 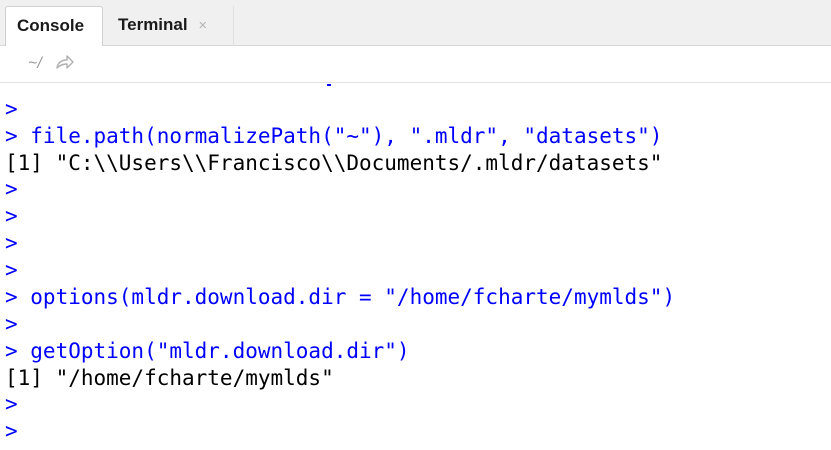 What do you see at coordinates (65, 62) in the screenshot?
I see `go-to-directory-icon` at bounding box center [65, 62].